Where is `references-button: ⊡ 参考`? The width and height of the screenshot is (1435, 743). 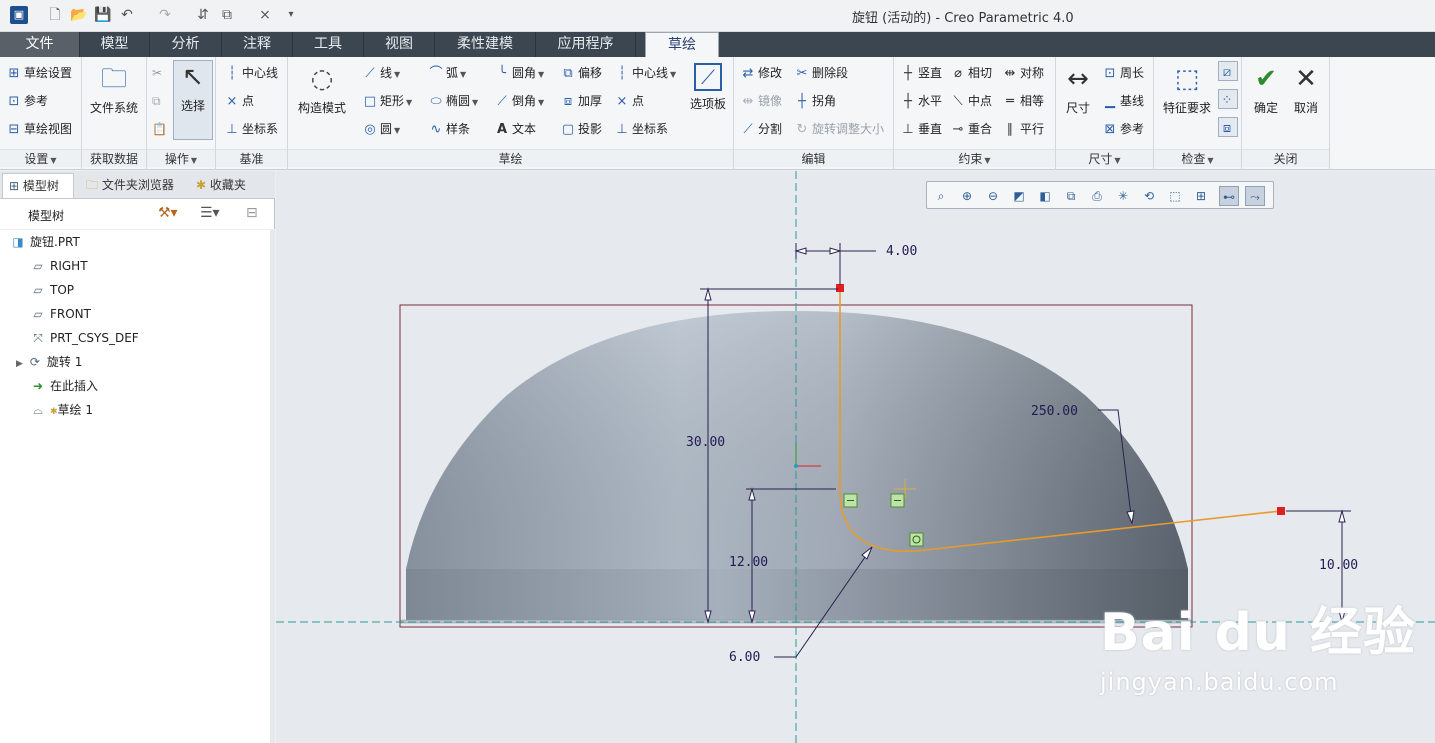
references-button: ⊡ 参考 is located at coordinates (27, 101).